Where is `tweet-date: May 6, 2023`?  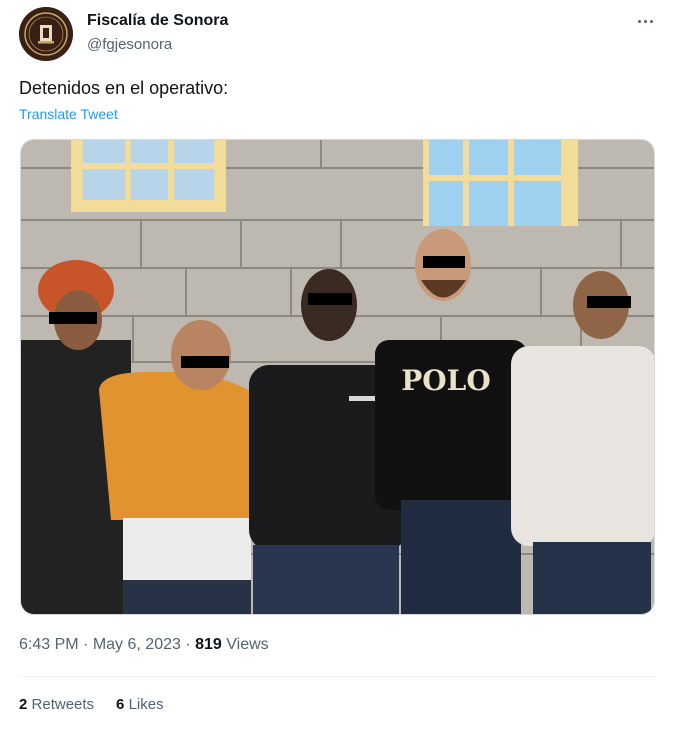 tweet-date: May 6, 2023 is located at coordinates (137, 644).